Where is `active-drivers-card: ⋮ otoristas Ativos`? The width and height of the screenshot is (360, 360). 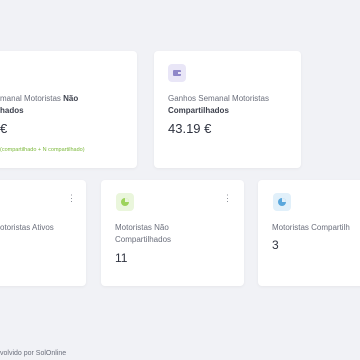
active-drivers-card: ⋮ otoristas Ativos is located at coordinates (43, 233).